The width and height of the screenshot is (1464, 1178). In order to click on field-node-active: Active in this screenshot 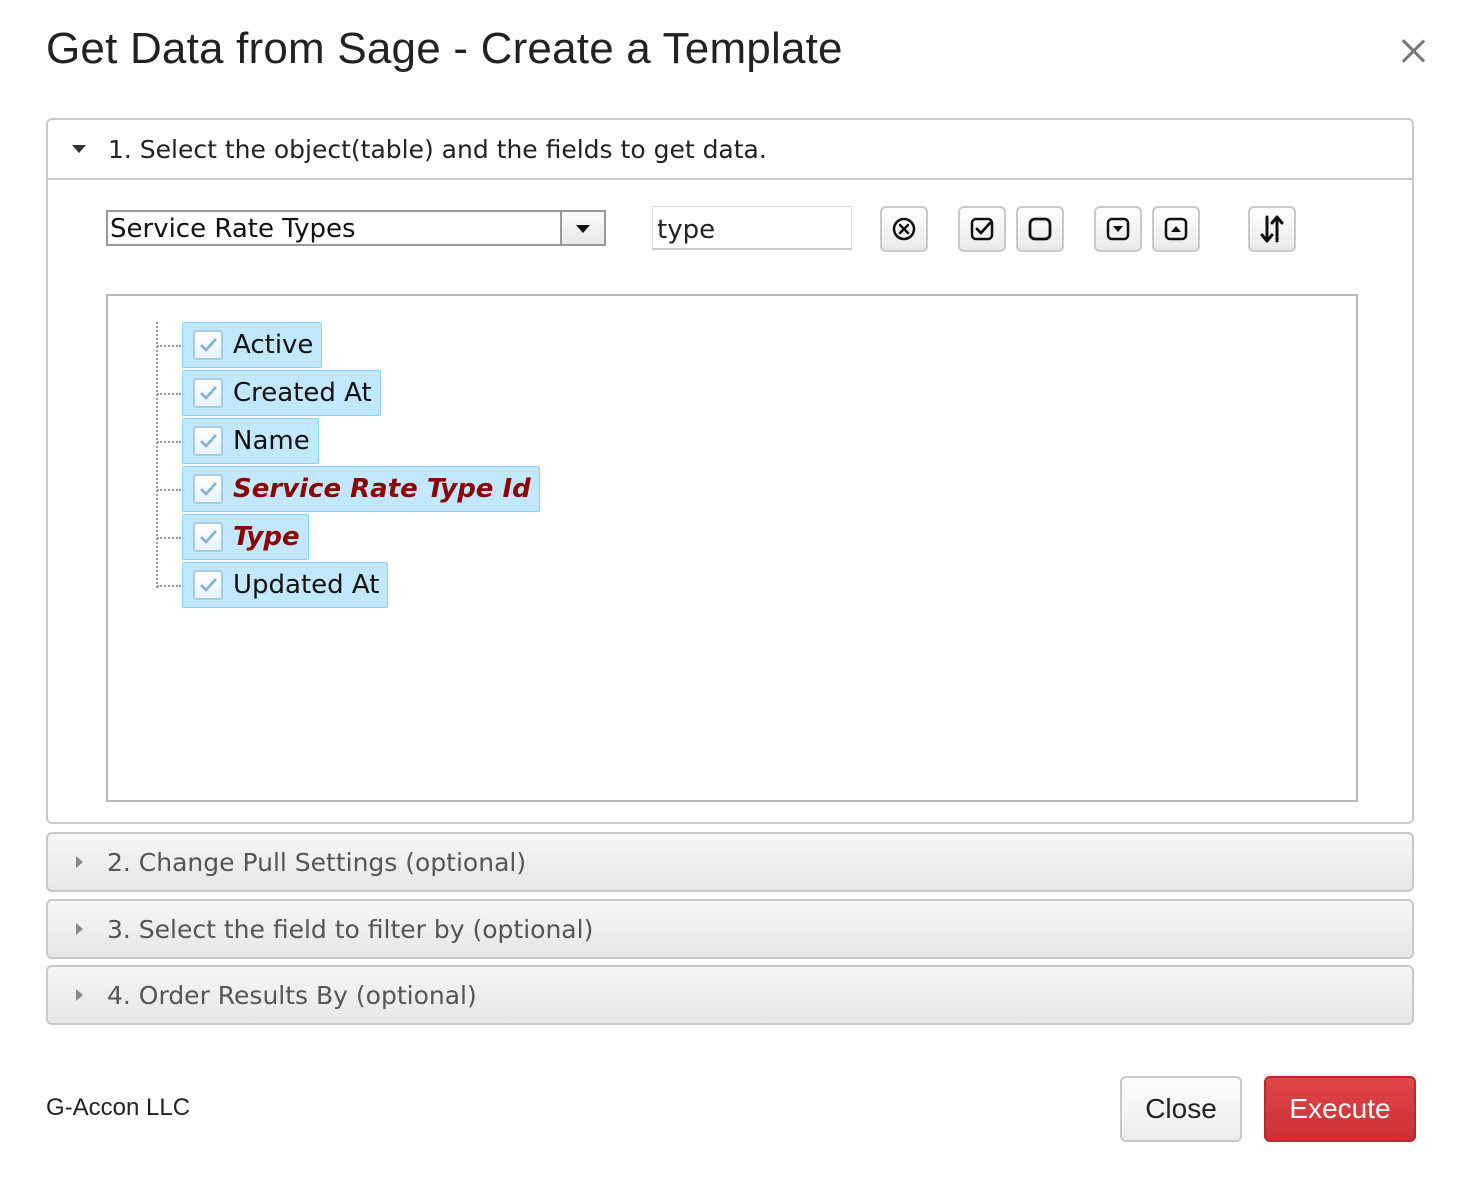, I will do `click(239, 345)`.